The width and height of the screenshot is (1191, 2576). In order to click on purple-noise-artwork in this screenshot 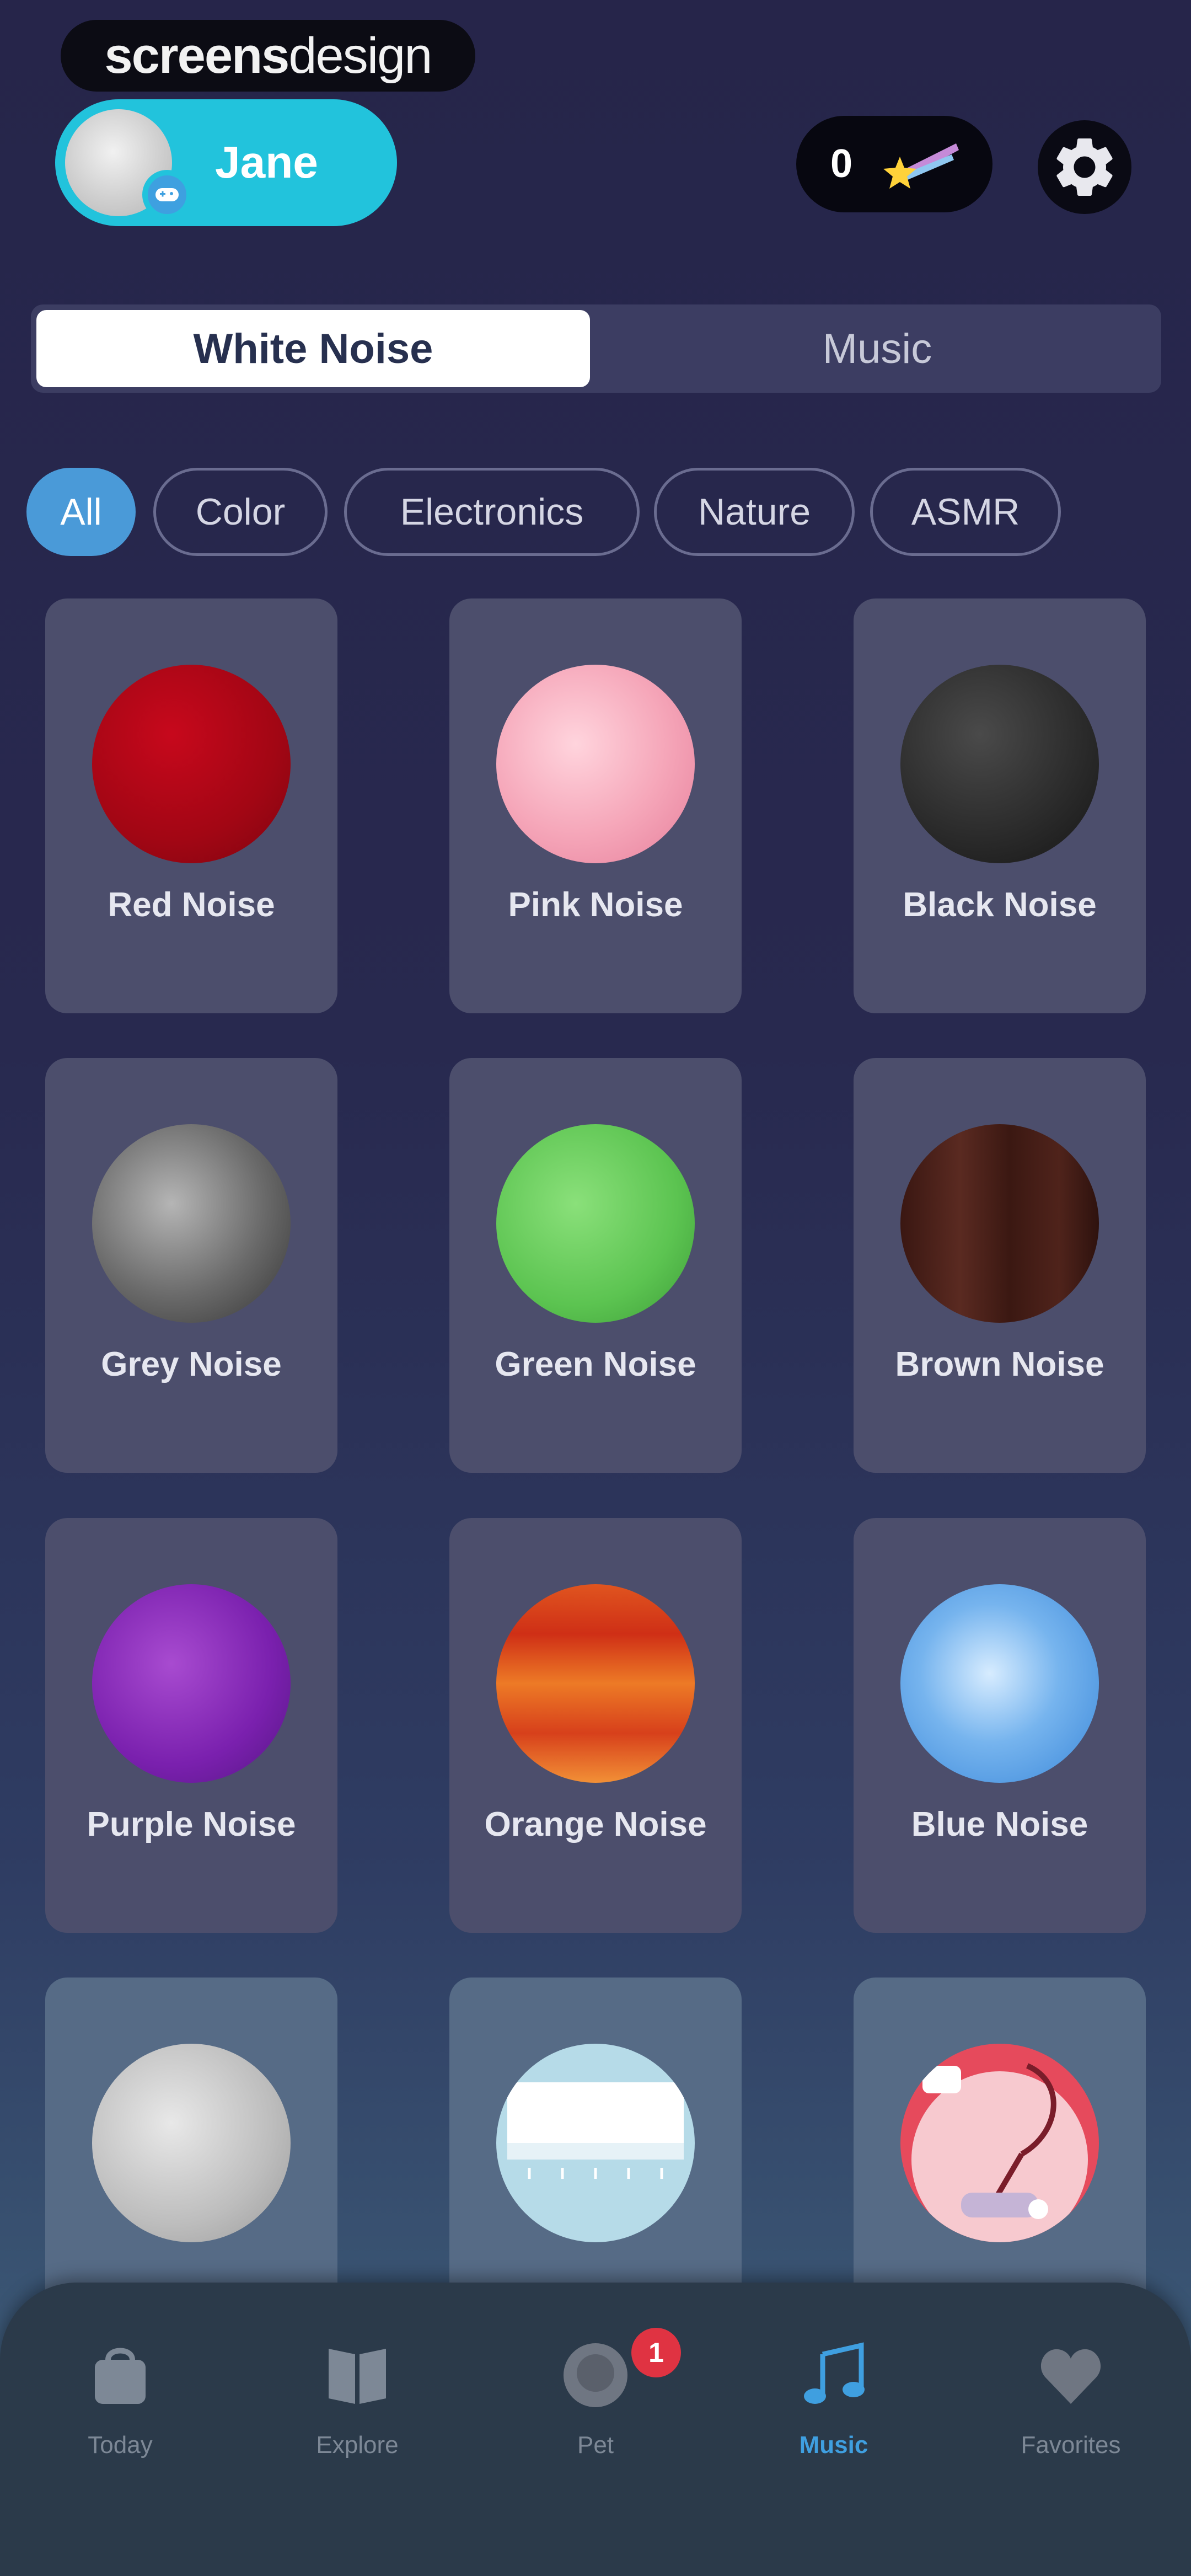, I will do `click(191, 1683)`.